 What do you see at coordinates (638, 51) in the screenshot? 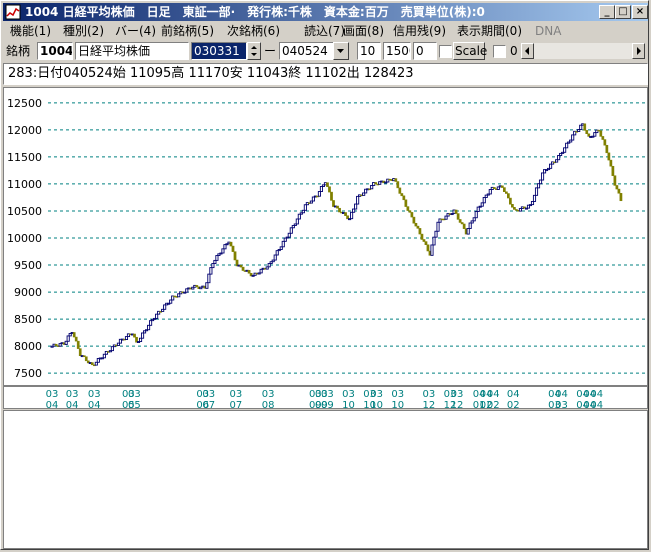
I see `scroll-right-button` at bounding box center [638, 51].